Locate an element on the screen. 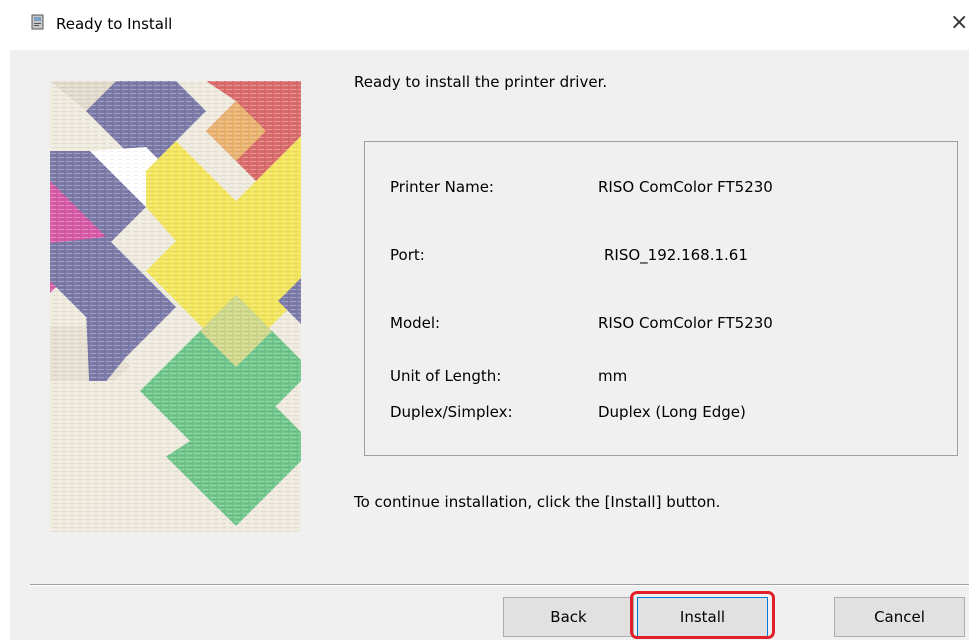 The width and height of the screenshot is (969, 640). printer-name-value: RISO ComColor FT5230 is located at coordinates (685, 187).